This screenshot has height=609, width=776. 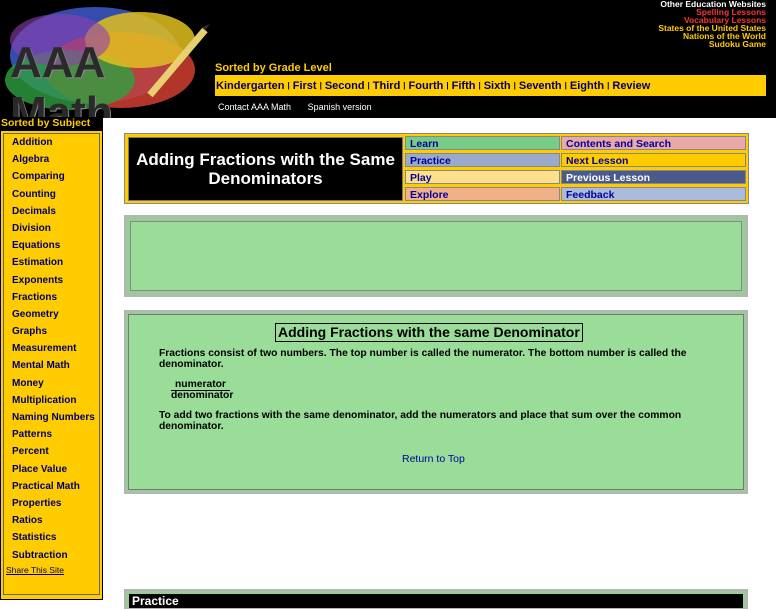 What do you see at coordinates (61, 78) in the screenshot?
I see `logo-text: AAA Math` at bounding box center [61, 78].